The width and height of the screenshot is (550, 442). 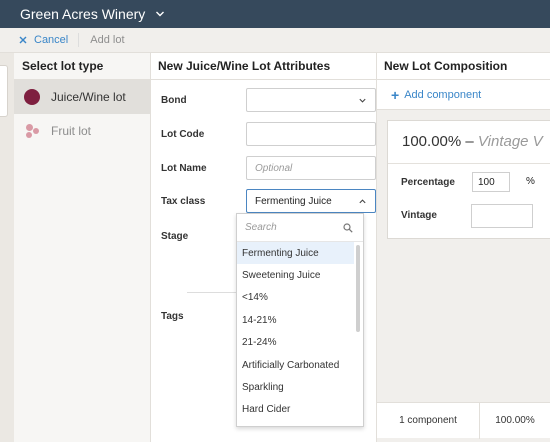 I want to click on lot-type-fruit: Fruit lot, so click(x=82, y=131).